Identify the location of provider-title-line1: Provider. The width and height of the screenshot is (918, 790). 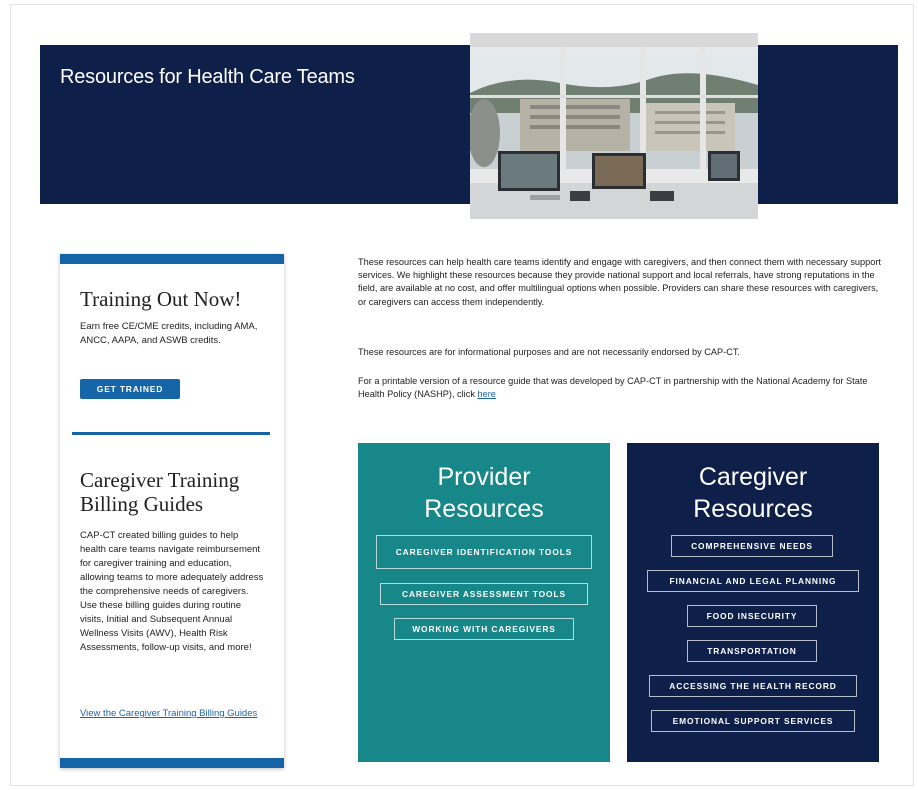
(484, 477).